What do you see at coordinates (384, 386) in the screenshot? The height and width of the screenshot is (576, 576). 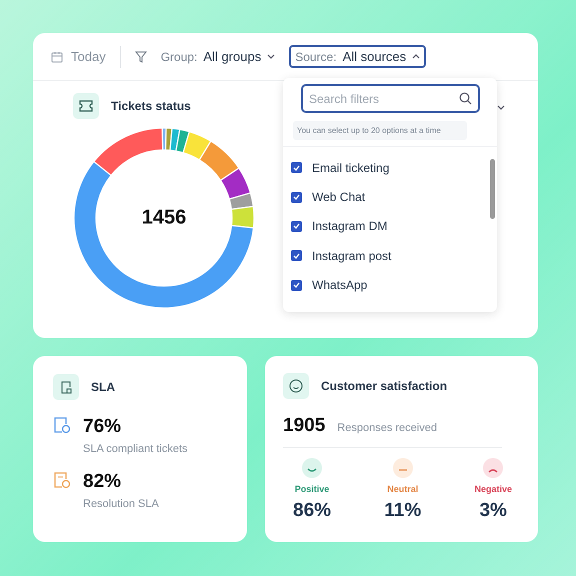 I see `card-title: Customer satisfaction` at bounding box center [384, 386].